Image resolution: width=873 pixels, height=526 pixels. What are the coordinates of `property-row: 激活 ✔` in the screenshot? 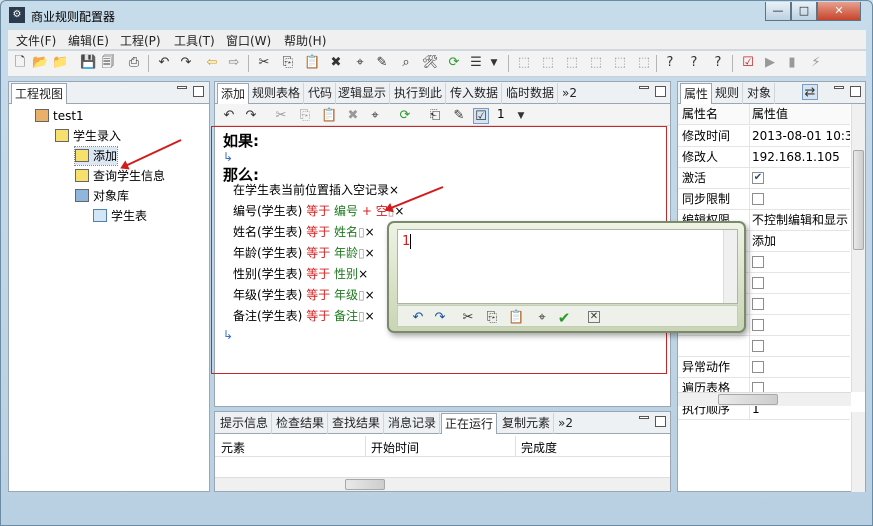 It's located at (764, 178).